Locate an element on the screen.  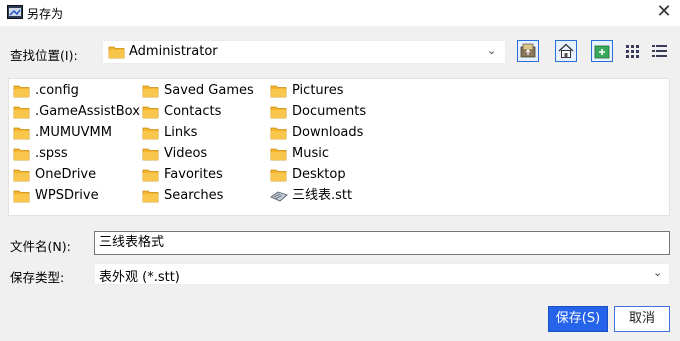
file-name: .GameAssistBox is located at coordinates (87, 111).